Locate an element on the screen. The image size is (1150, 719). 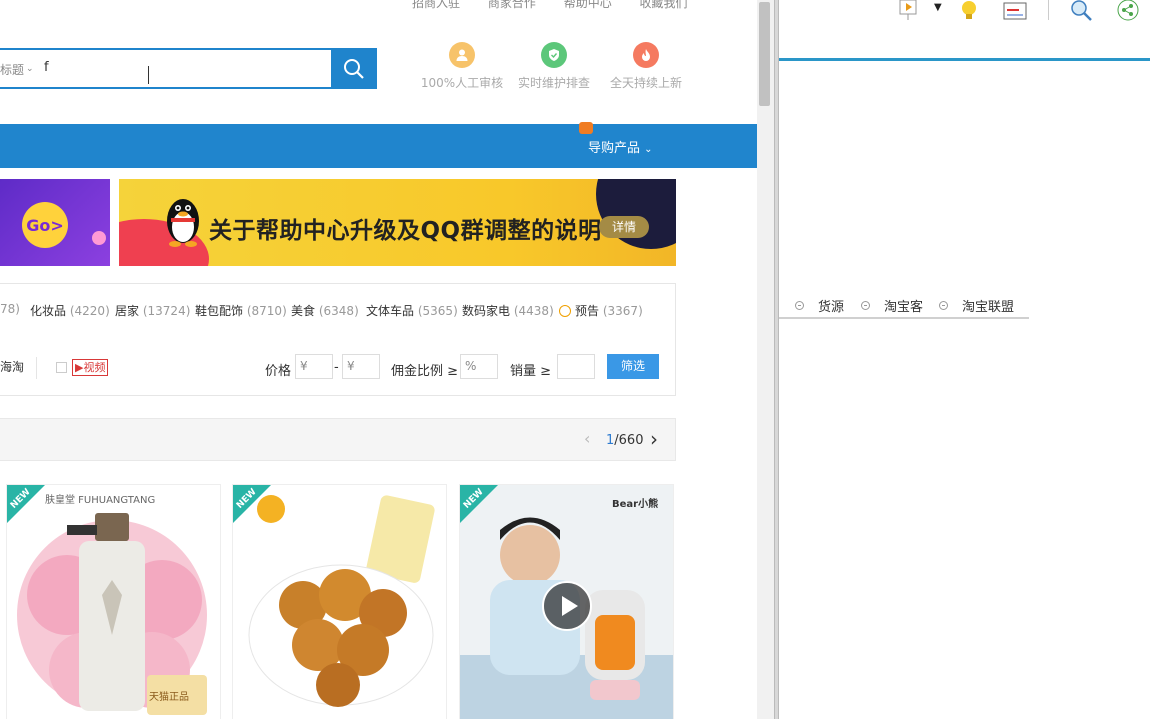
sales-input is located at coordinates (576, 366).